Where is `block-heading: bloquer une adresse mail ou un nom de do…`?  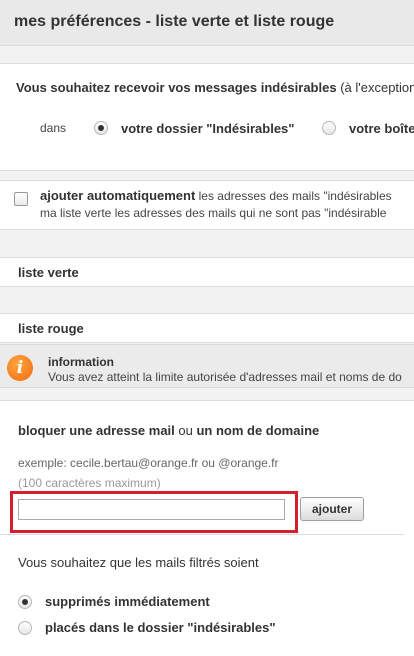 block-heading: bloquer une adresse mail ou un nom de do… is located at coordinates (169, 430).